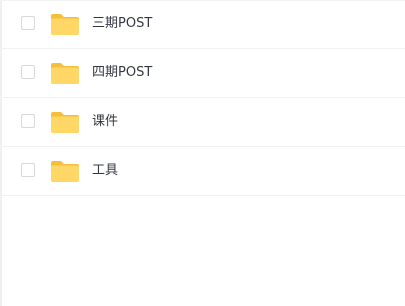  What do you see at coordinates (122, 24) in the screenshot?
I see `folder-name: 三期POST` at bounding box center [122, 24].